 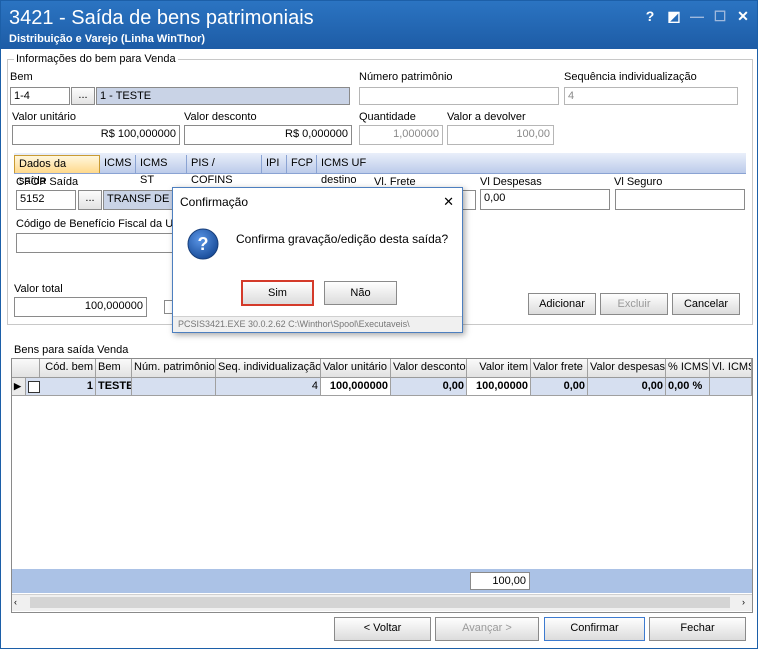 What do you see at coordinates (706, 304) in the screenshot?
I see `cancelar-button: Cancelar` at bounding box center [706, 304].